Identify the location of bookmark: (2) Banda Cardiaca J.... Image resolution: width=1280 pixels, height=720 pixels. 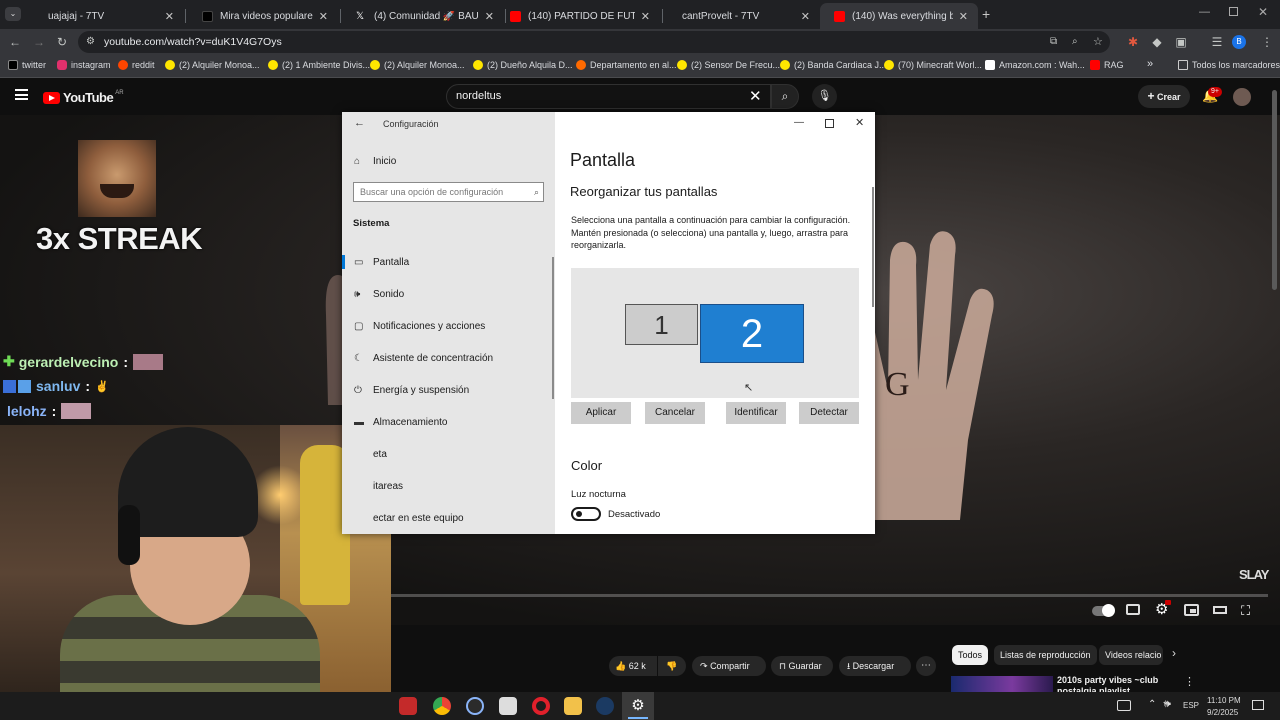
(833, 65).